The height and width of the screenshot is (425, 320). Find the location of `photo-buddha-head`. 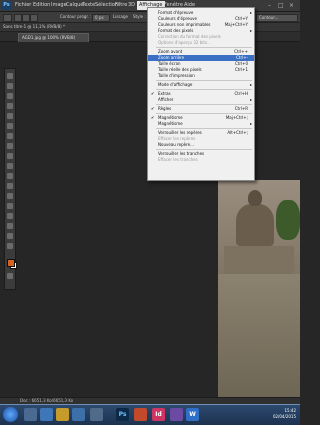

photo-buddha-head is located at coordinates (255, 198).